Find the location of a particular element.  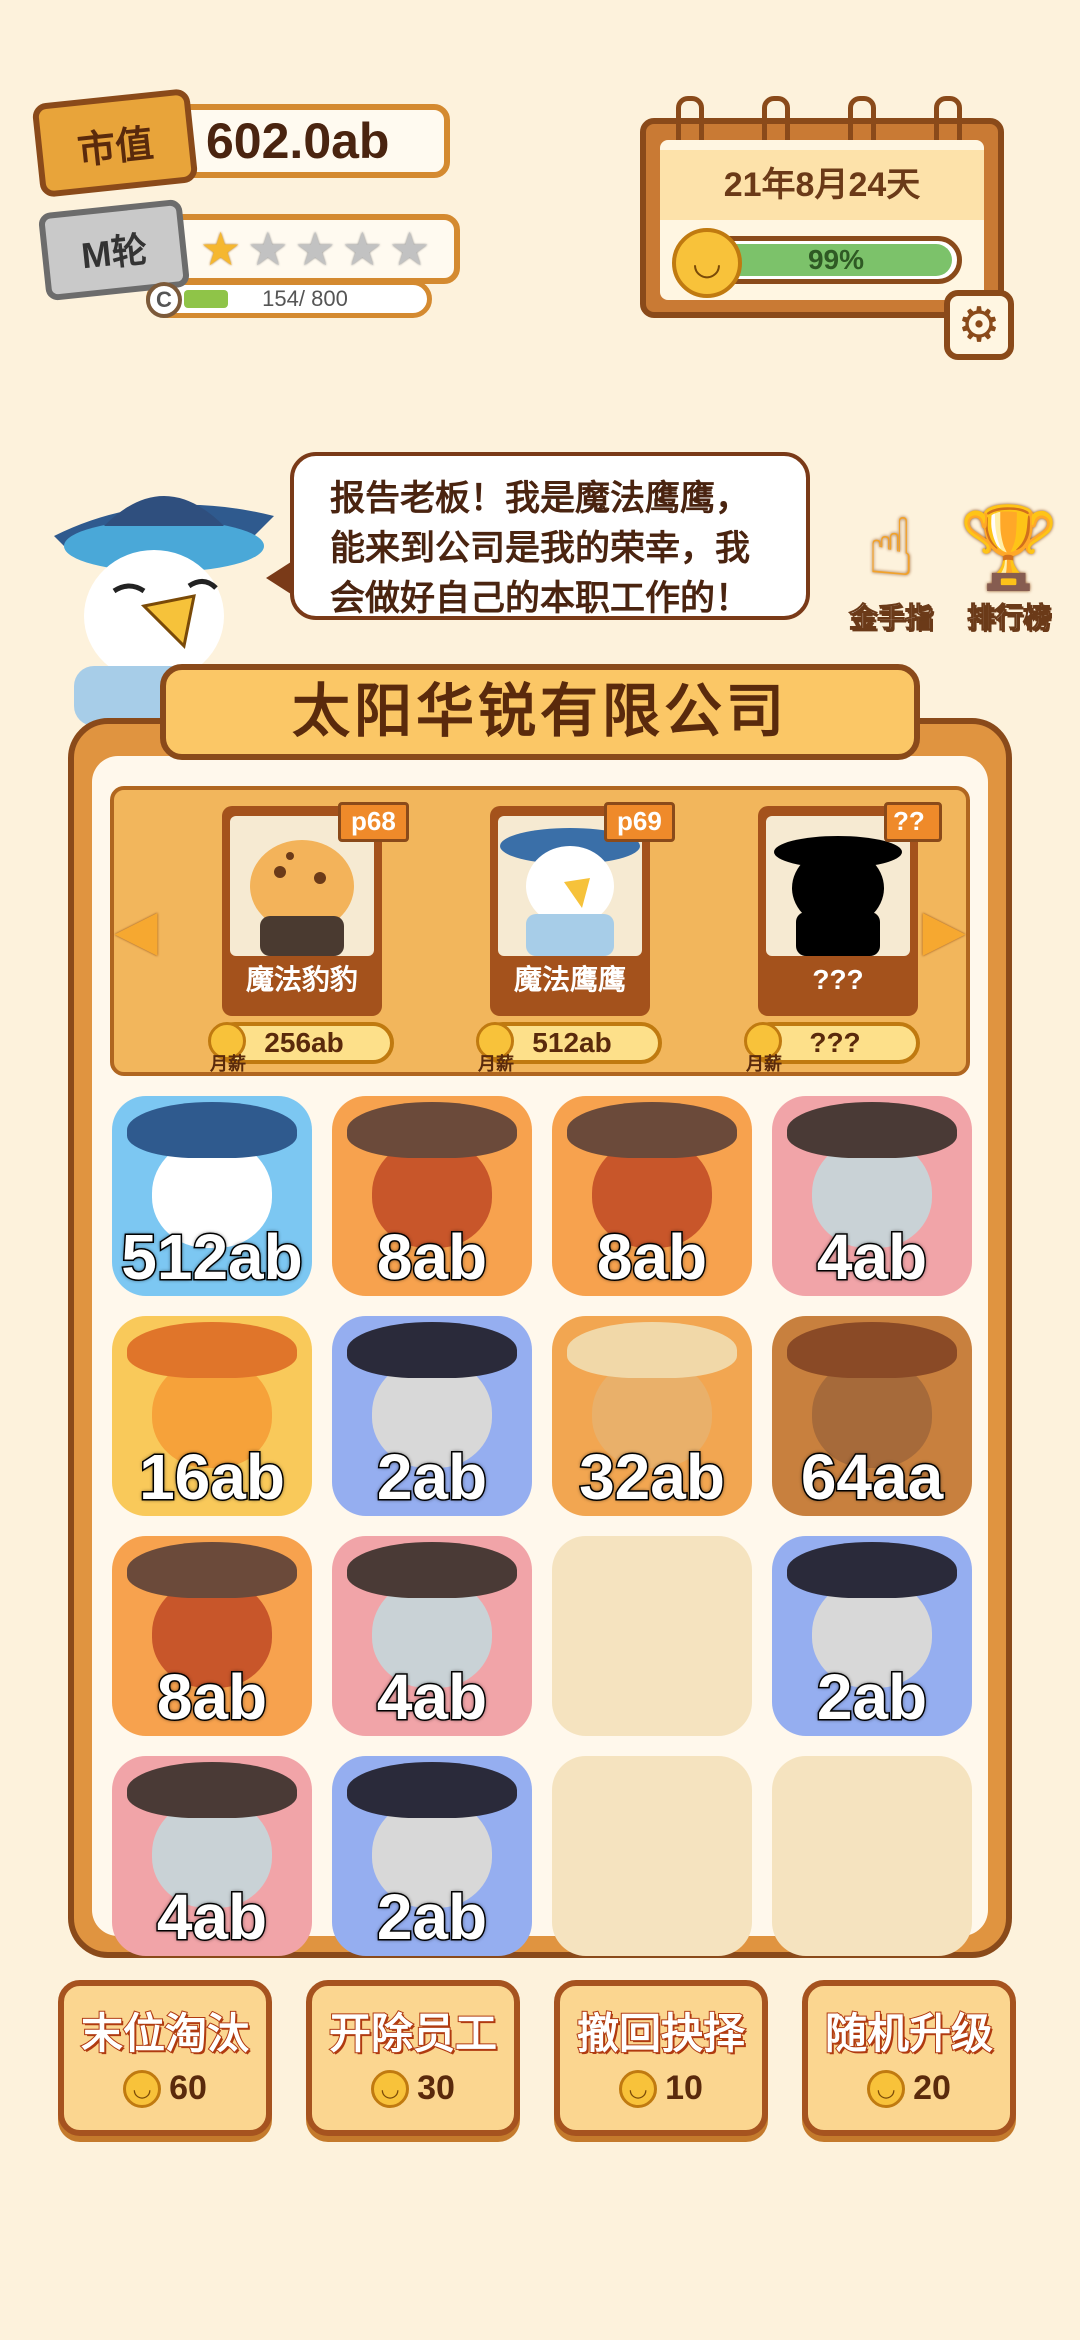

action-cost: ◡ 30 is located at coordinates (413, 2088).